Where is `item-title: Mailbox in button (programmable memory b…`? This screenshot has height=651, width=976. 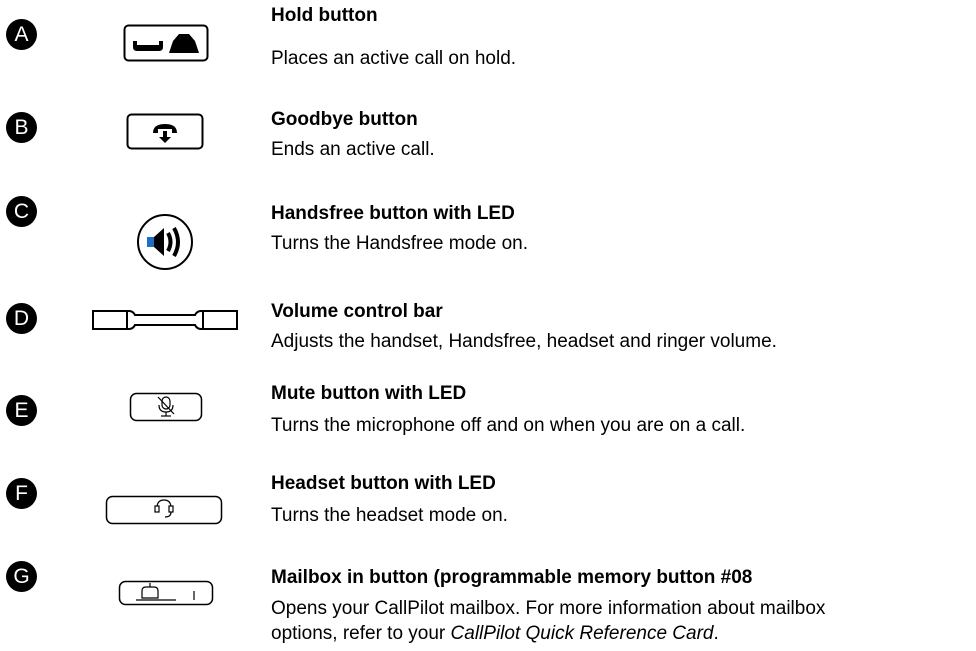
item-title: Mailbox in button (programmable memory b… is located at coordinates (512, 577).